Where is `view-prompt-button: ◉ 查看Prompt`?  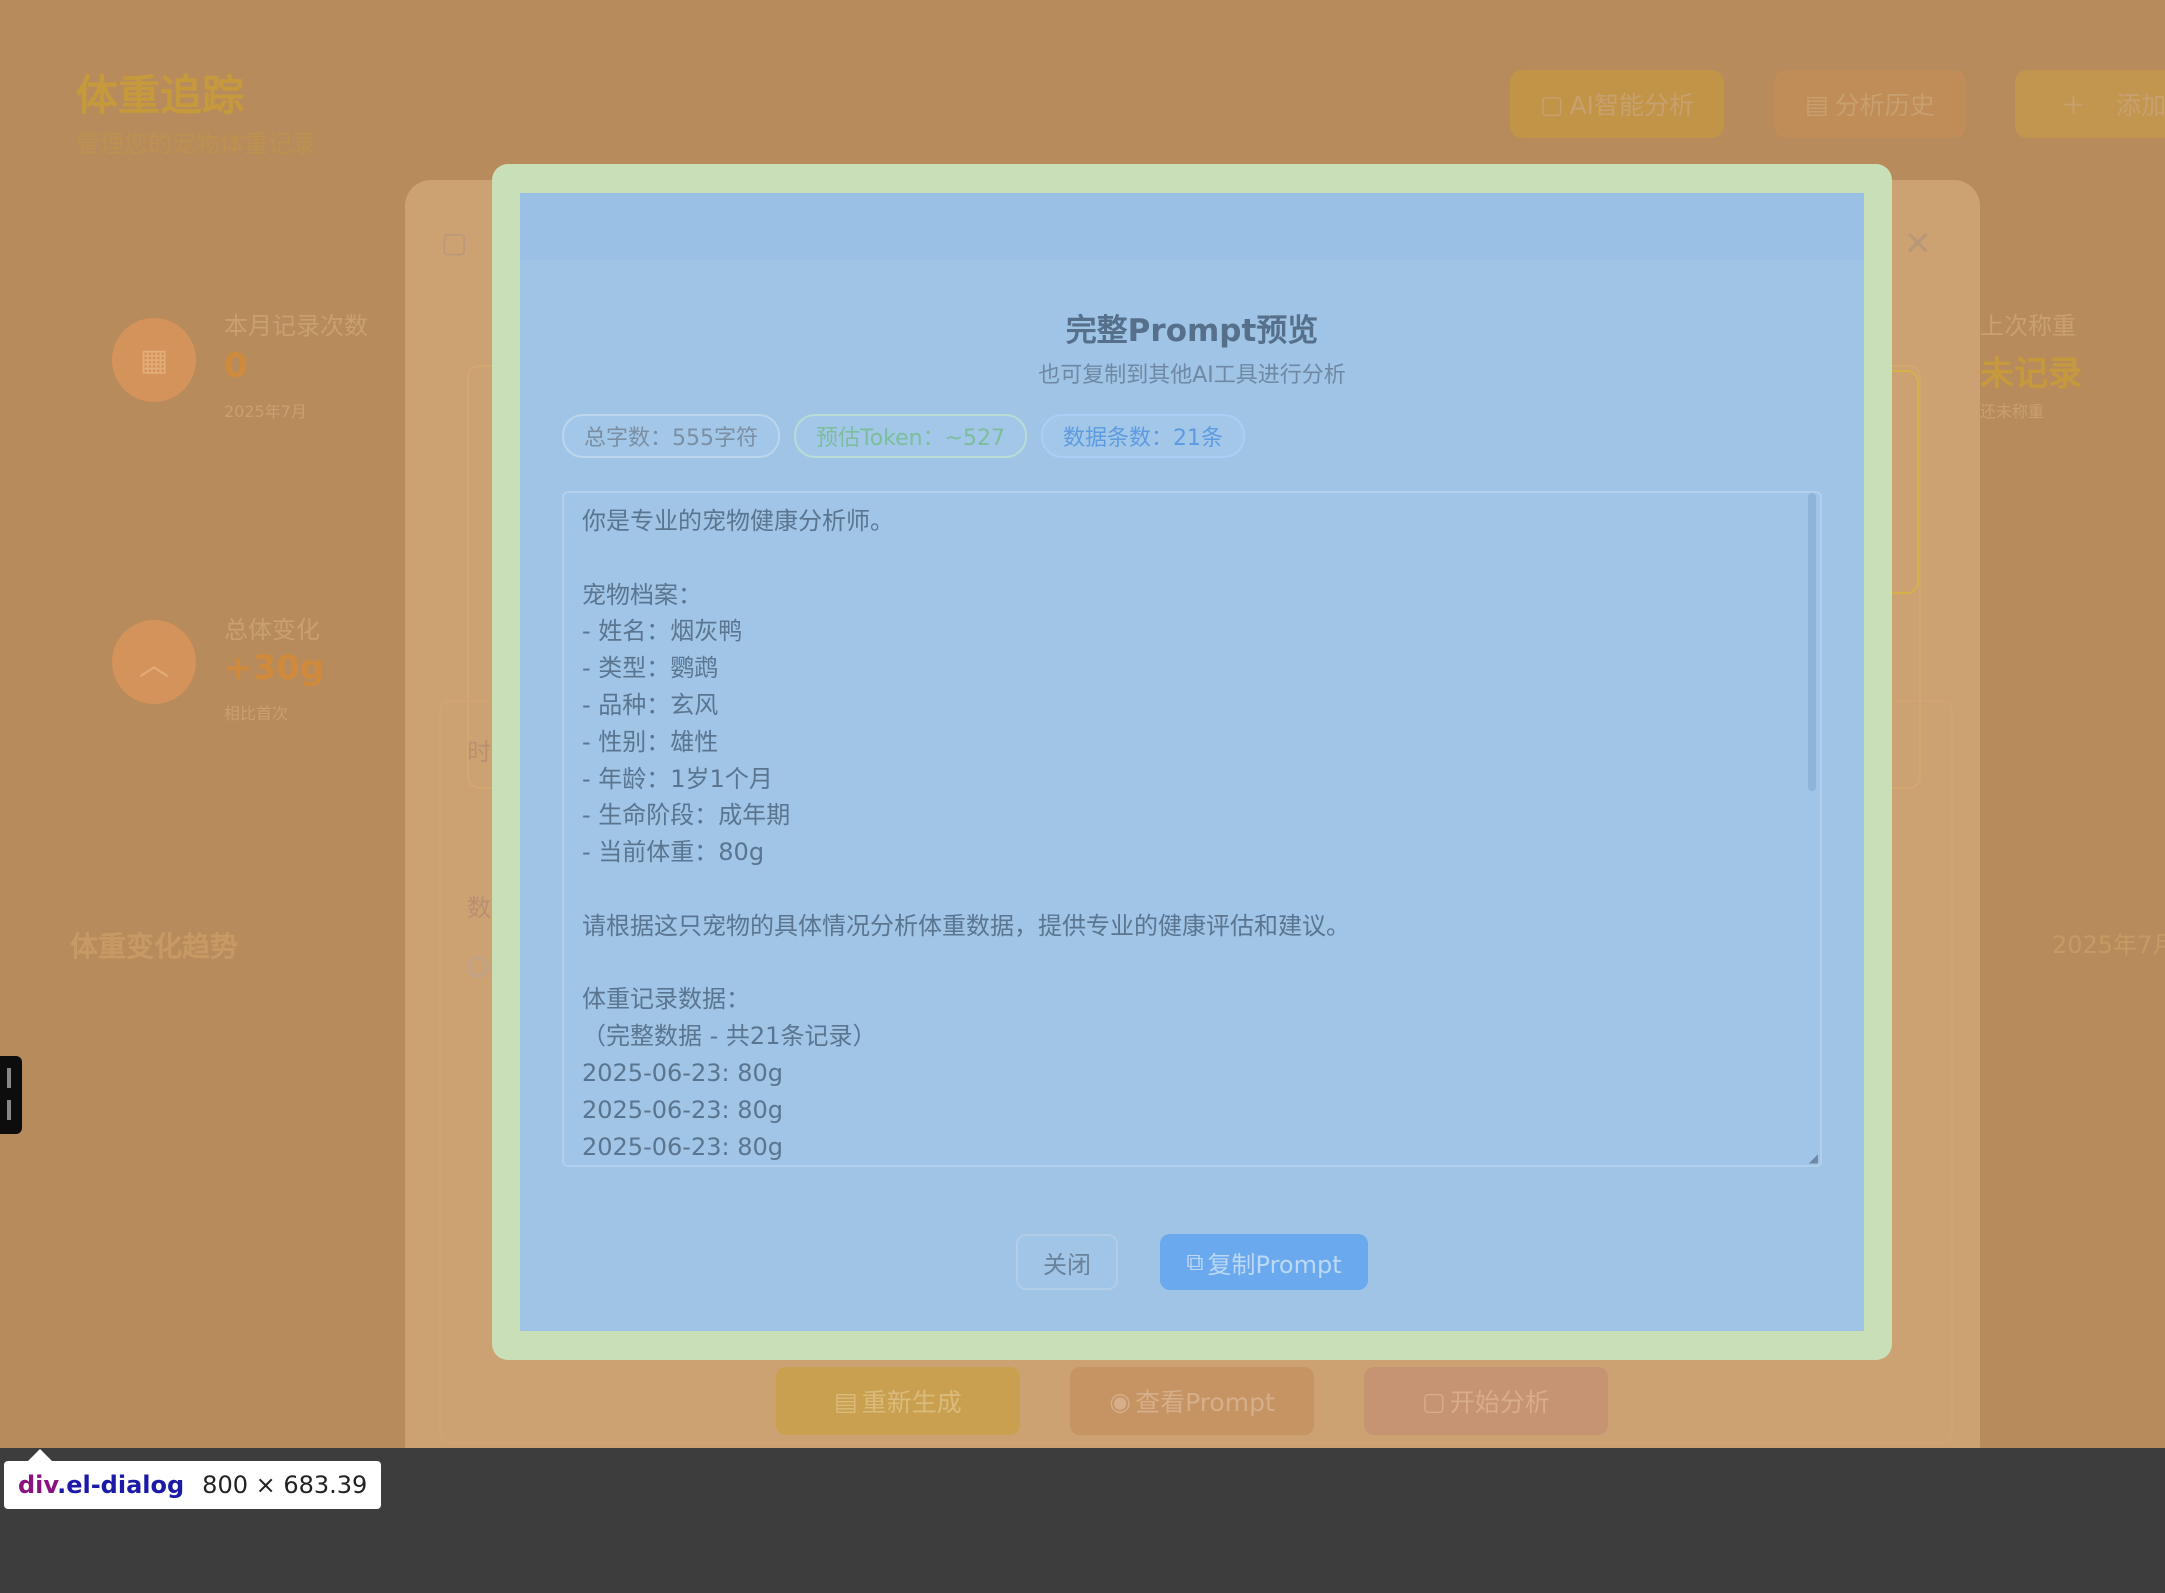 view-prompt-button: ◉ 查看Prompt is located at coordinates (1192, 1401).